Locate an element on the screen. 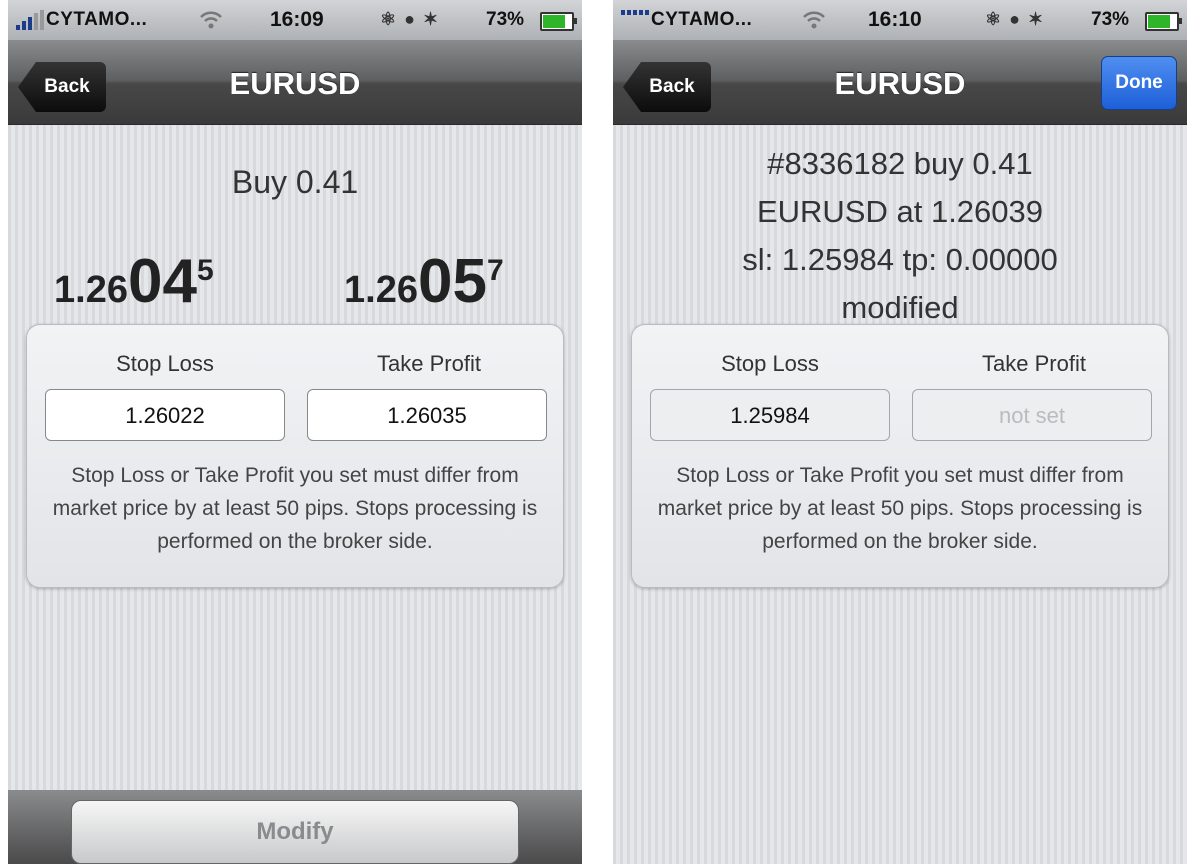 The width and height of the screenshot is (1195, 864). order-ticket-line: #8336182 buy 0.41 is located at coordinates (900, 163).